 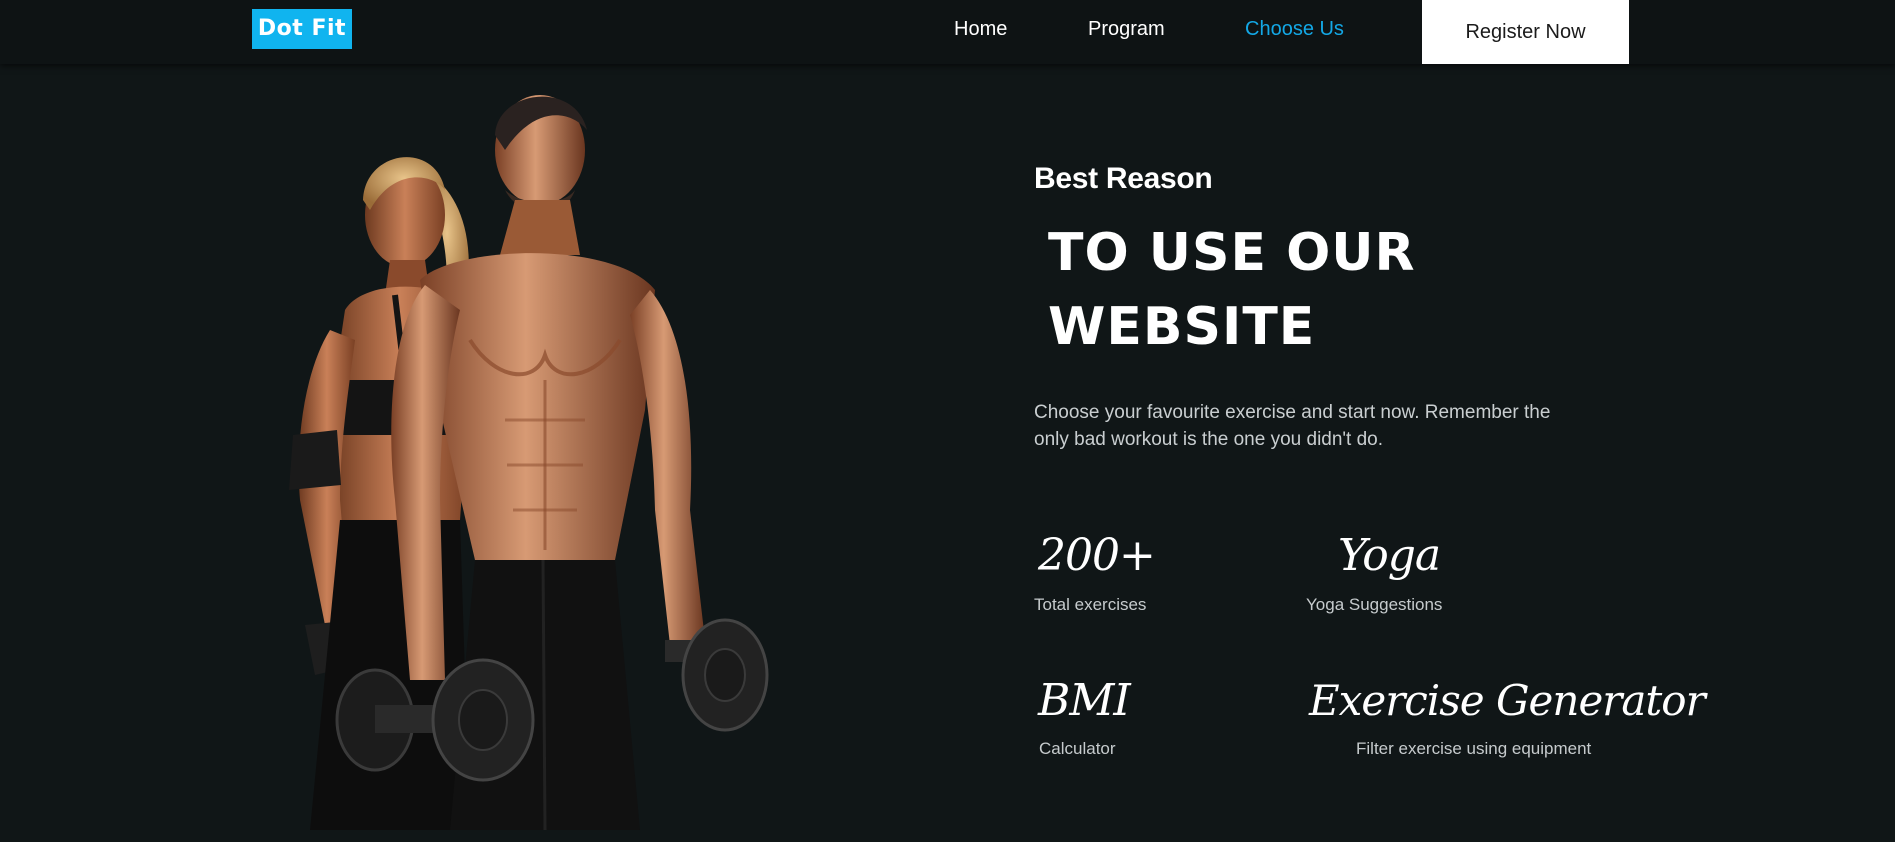 What do you see at coordinates (1077, 748) in the screenshot?
I see `stat-bmi-caption: Calculator` at bounding box center [1077, 748].